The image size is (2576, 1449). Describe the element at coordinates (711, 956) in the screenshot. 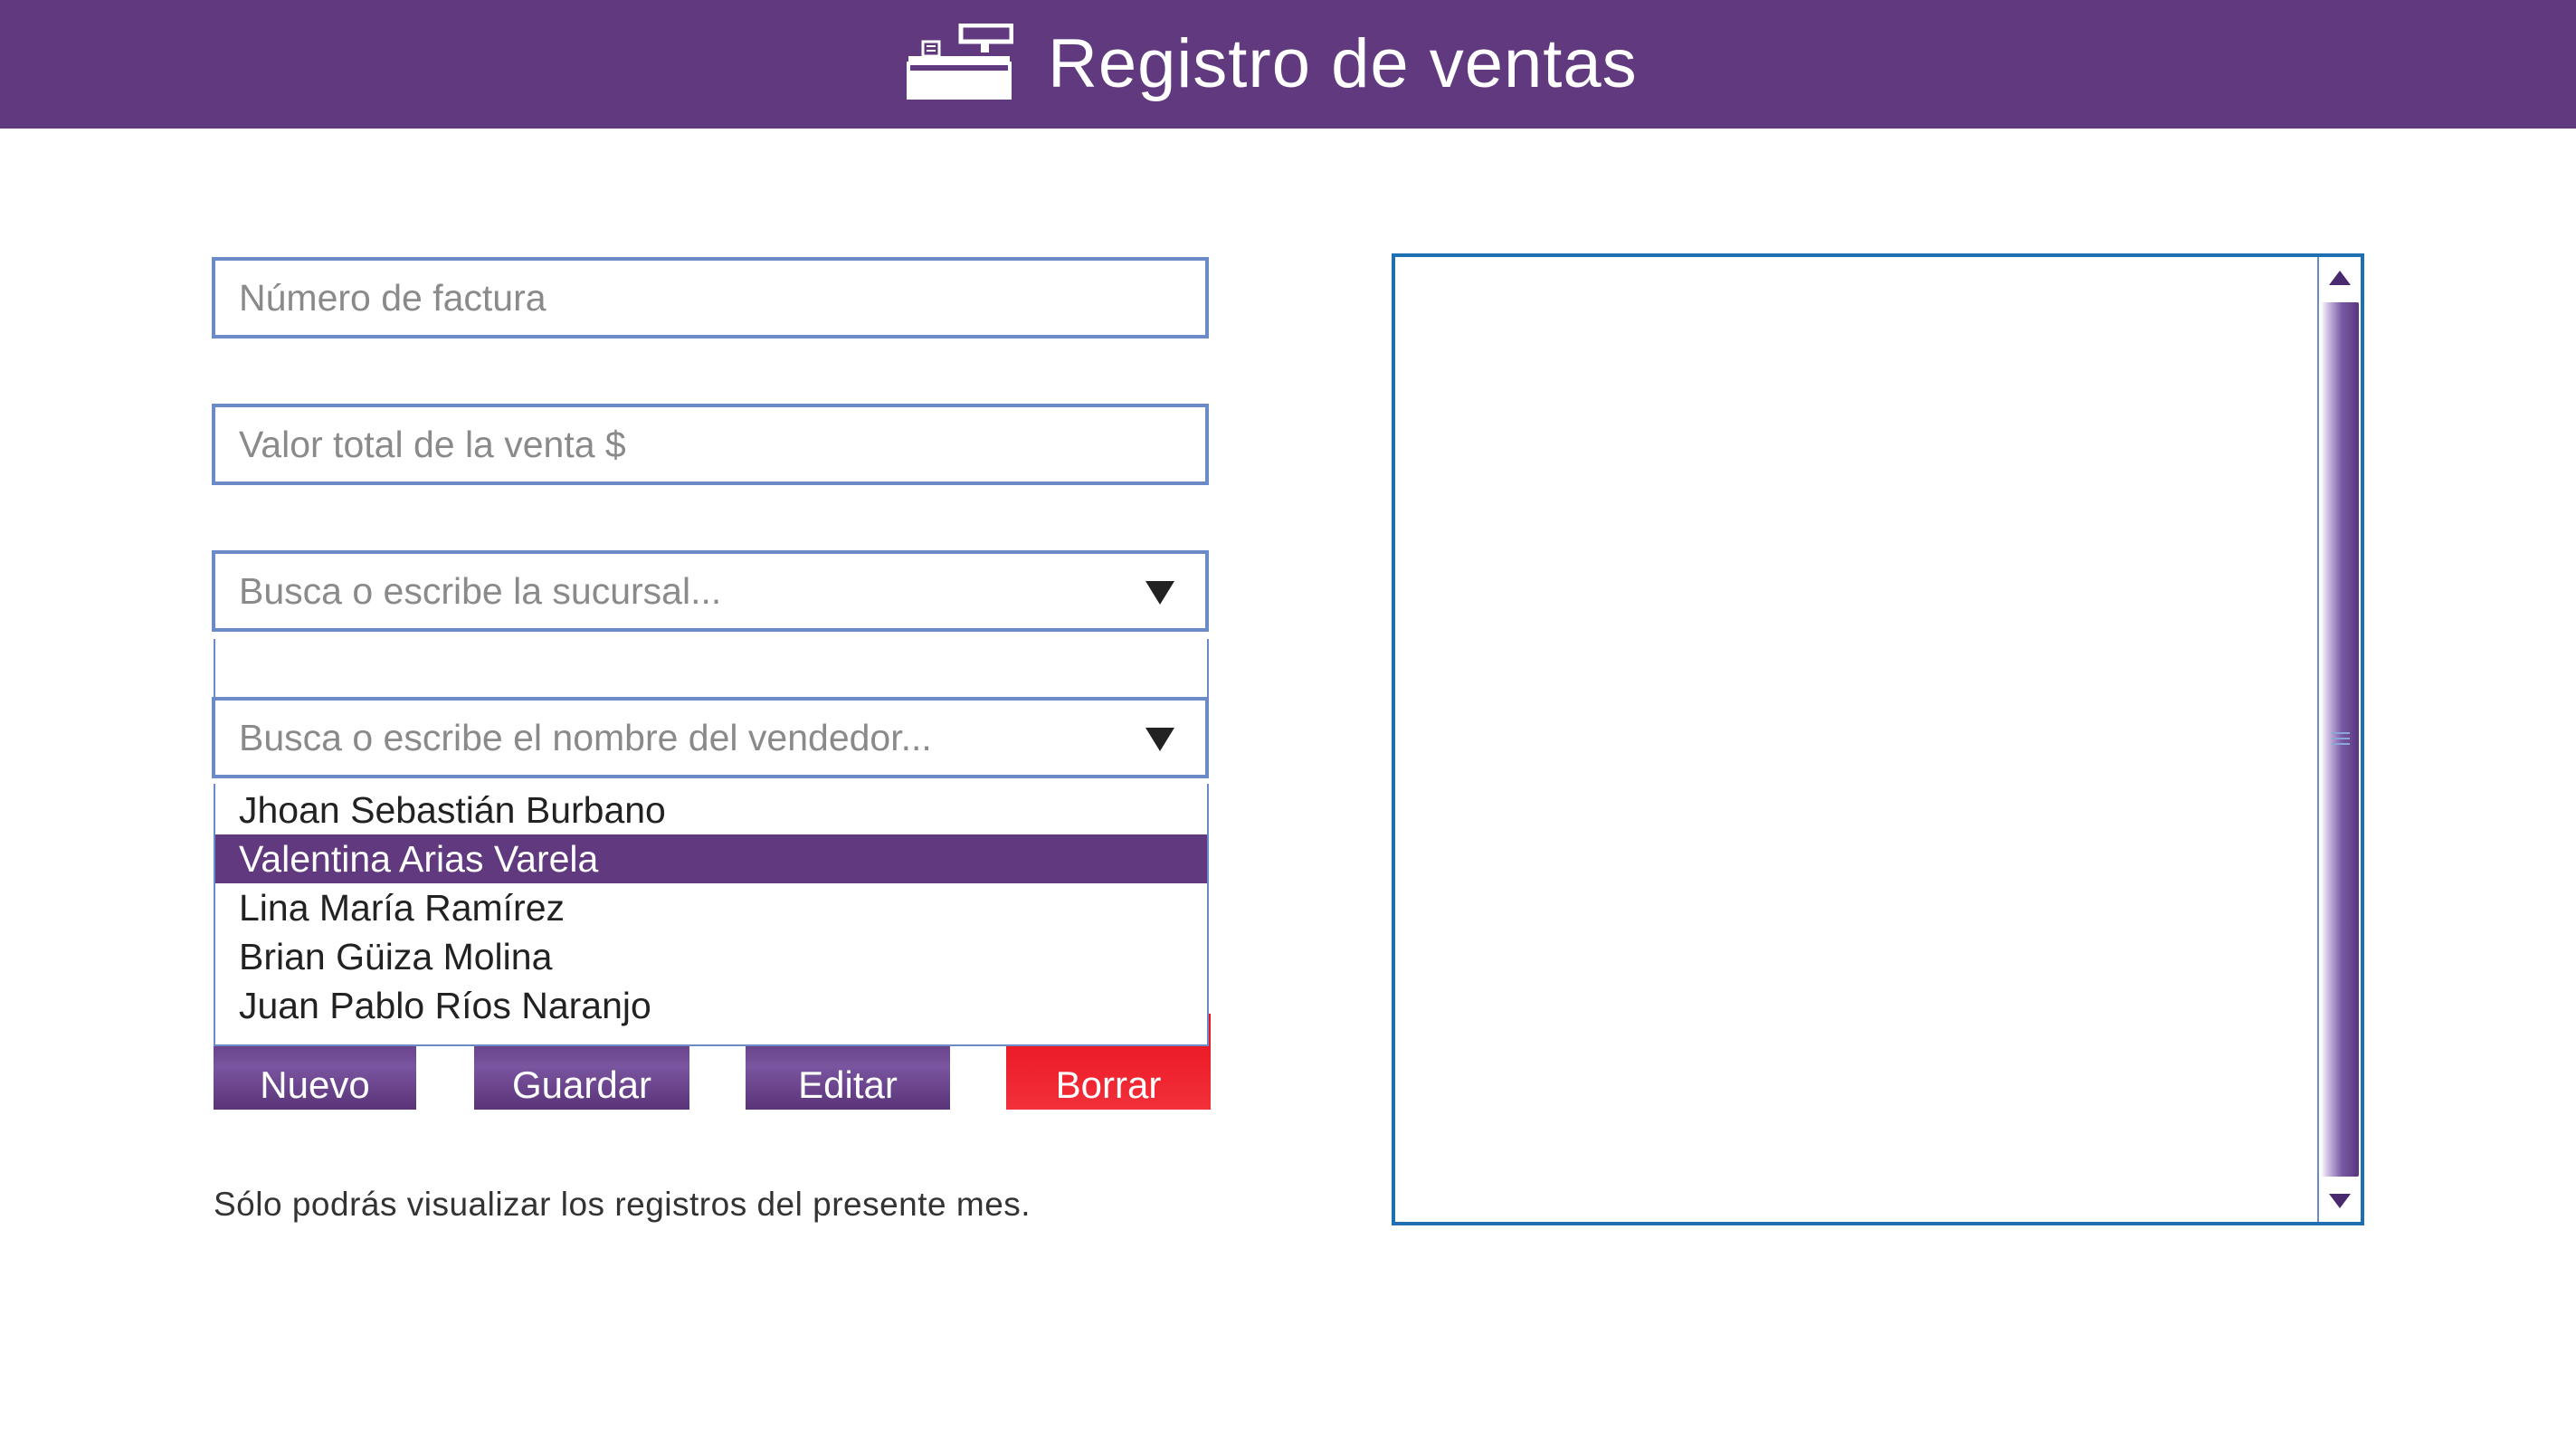

I see `dropdown-option: Brian Güiza Molina` at that location.